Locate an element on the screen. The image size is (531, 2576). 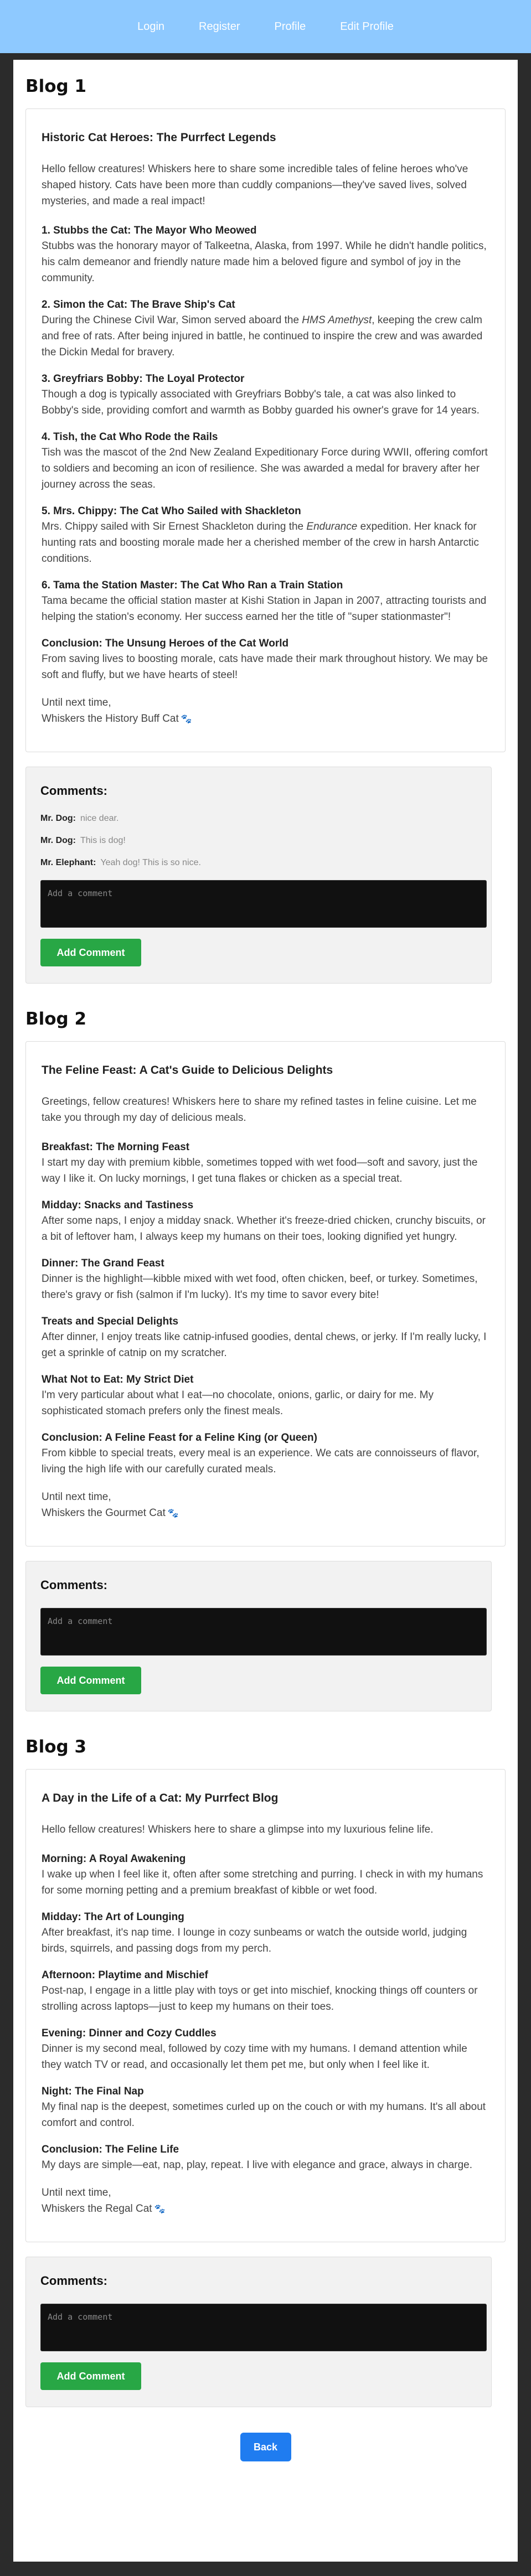
section-body-emphasis: HMS Amethyst is located at coordinates (337, 320).